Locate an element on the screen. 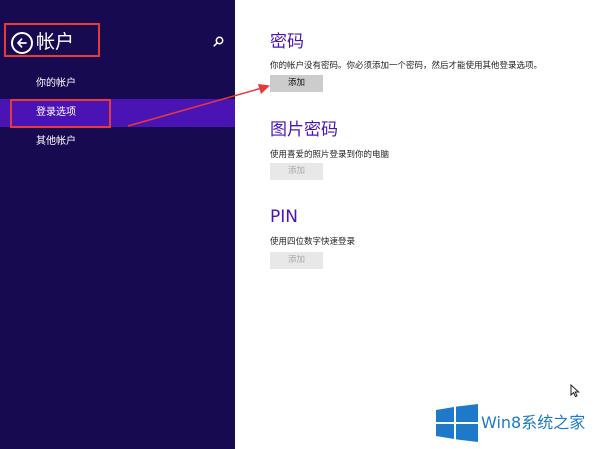 The height and width of the screenshot is (449, 600). sidebar-item-label: 其他帐户 is located at coordinates (56, 141).